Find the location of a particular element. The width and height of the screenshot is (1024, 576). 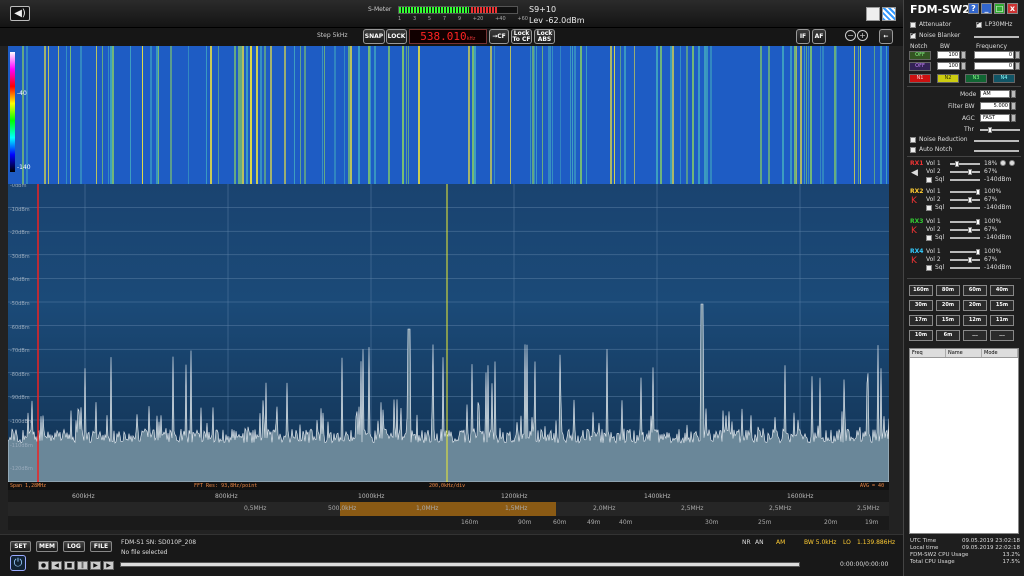

rx3-sql-slider is located at coordinates (965, 238).